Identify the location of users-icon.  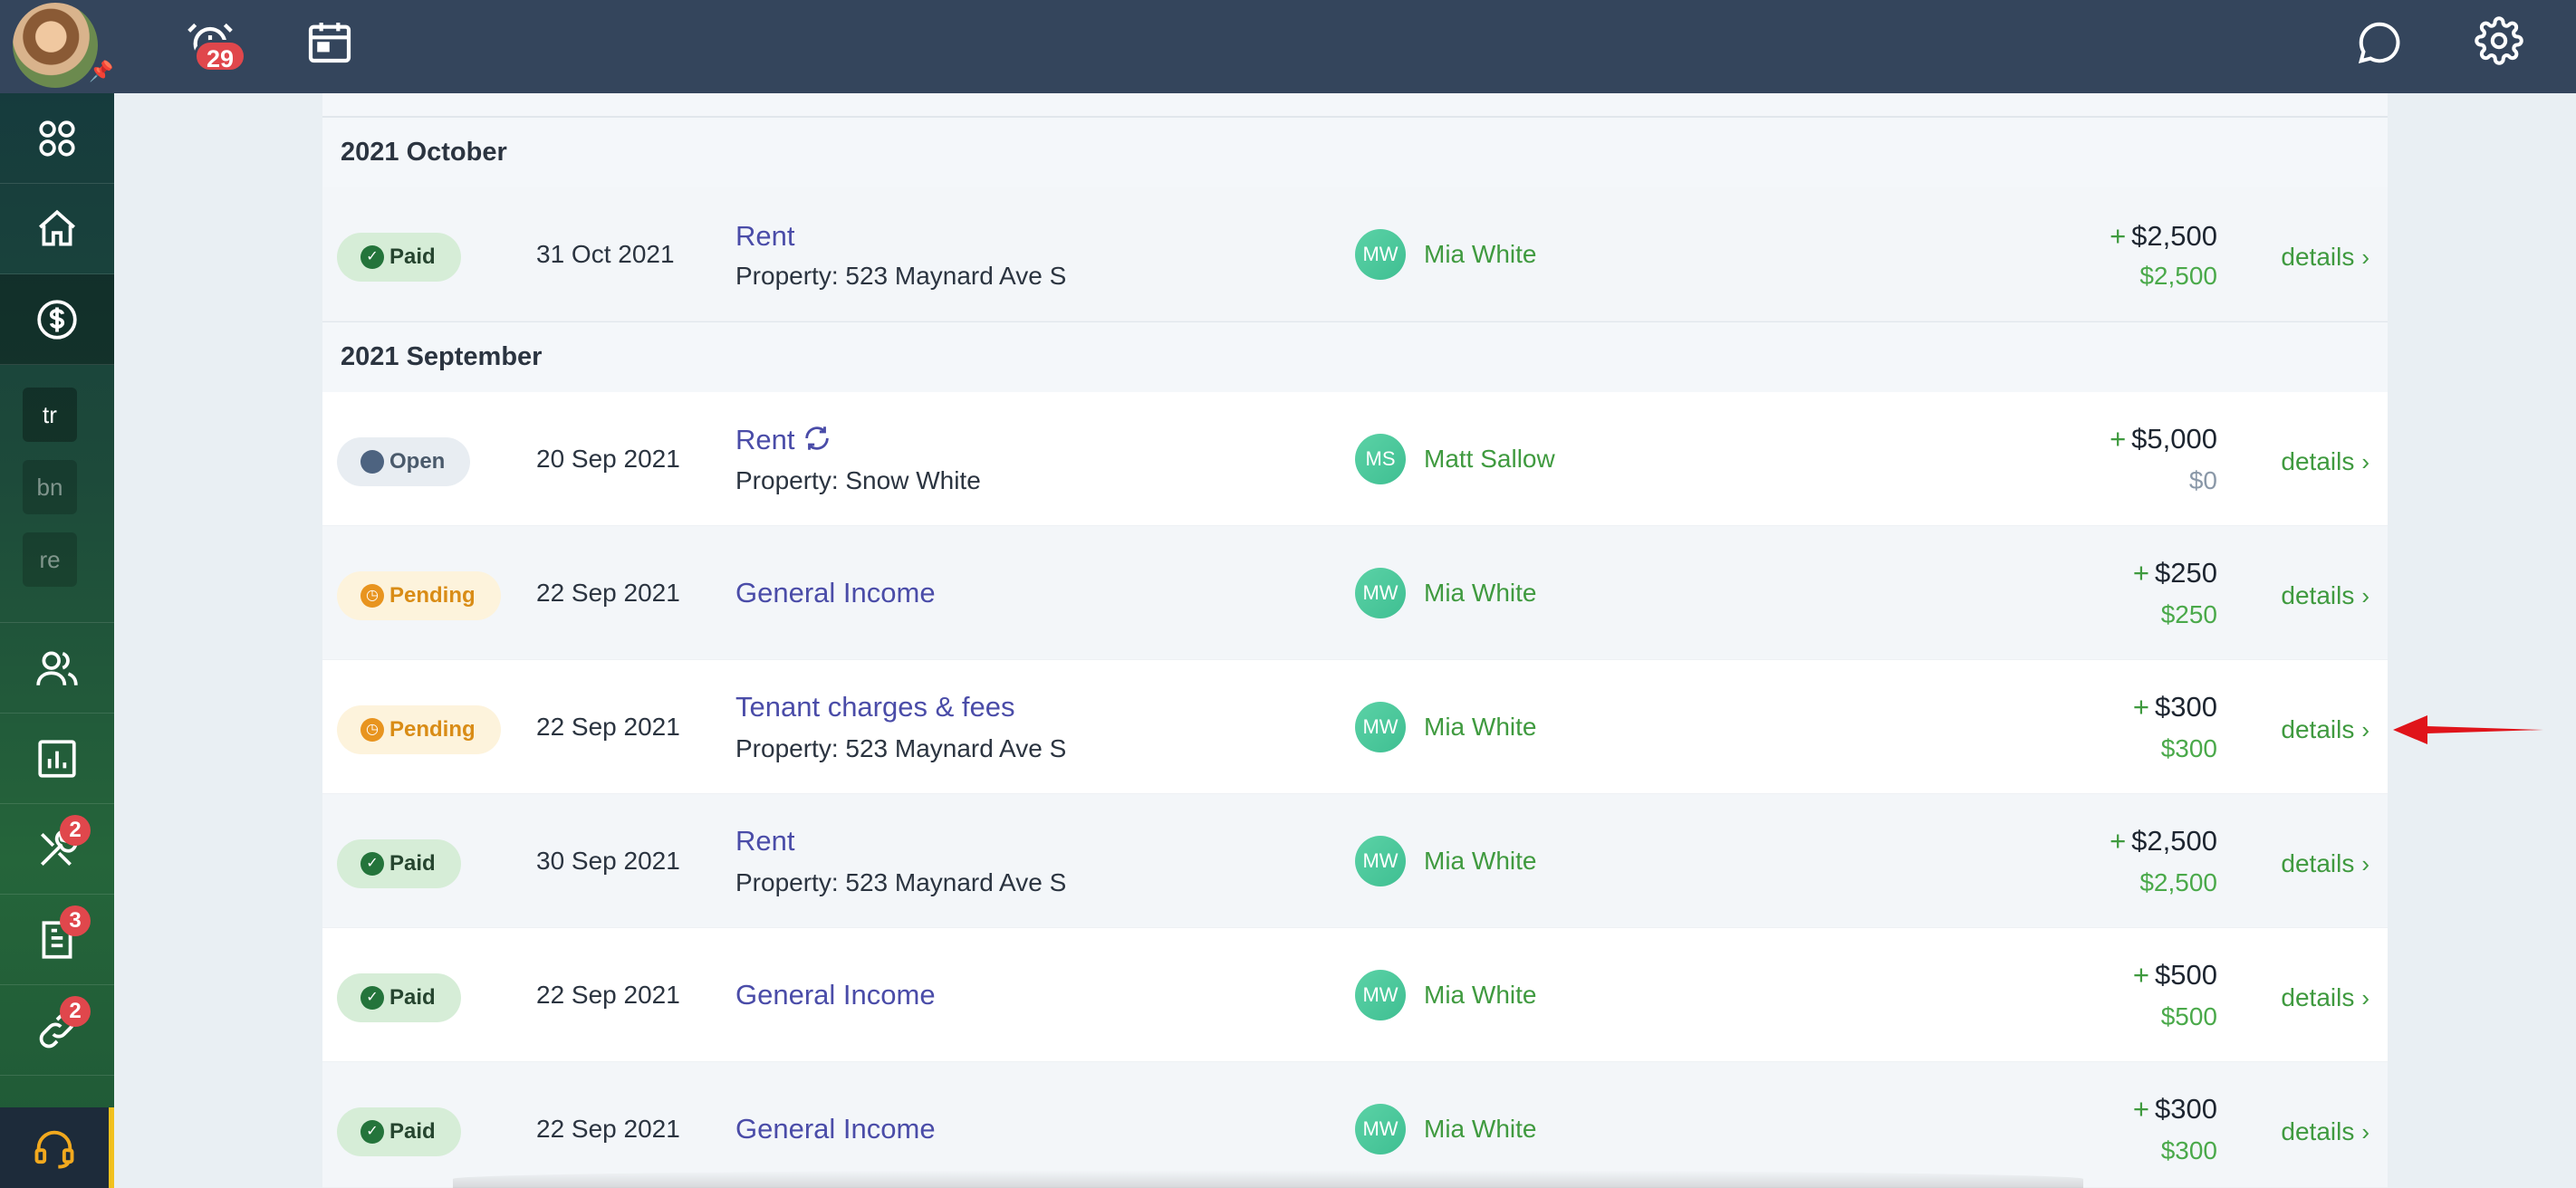
(57, 667).